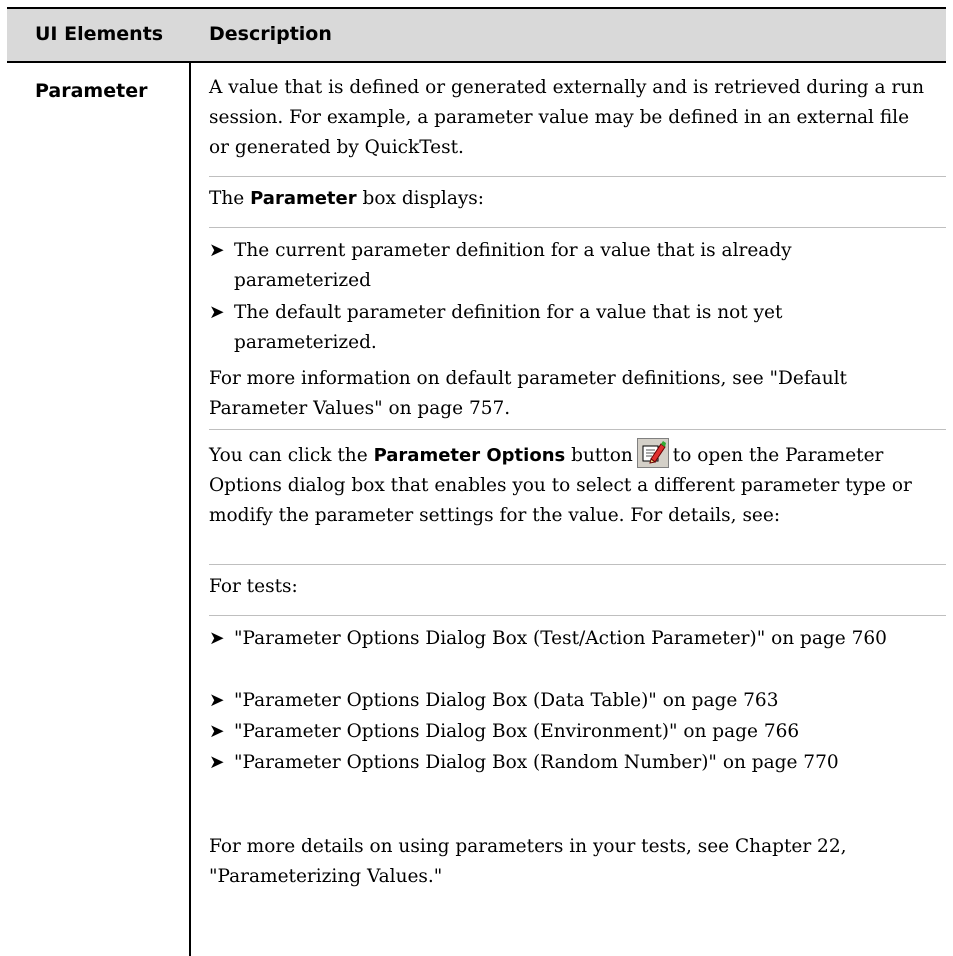 Image resolution: width=953 pixels, height=956 pixels. I want to click on column-divider, so click(190, 508).